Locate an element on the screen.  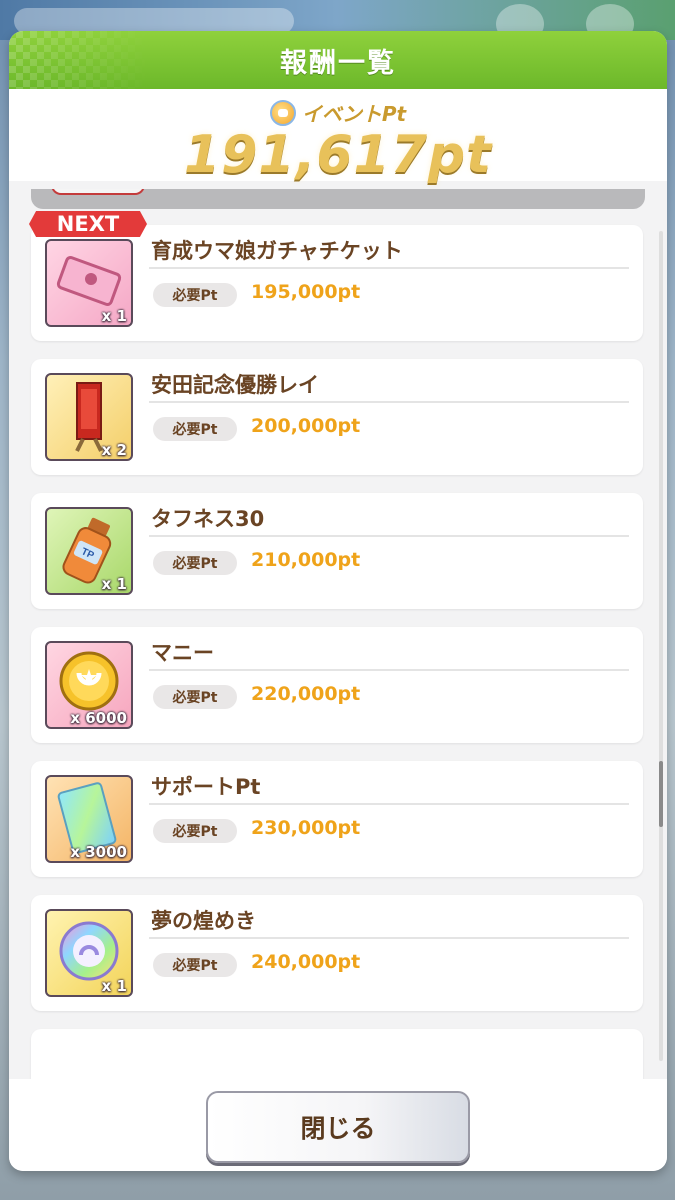
item-name: 安田記念優勝レイ is located at coordinates (235, 385).